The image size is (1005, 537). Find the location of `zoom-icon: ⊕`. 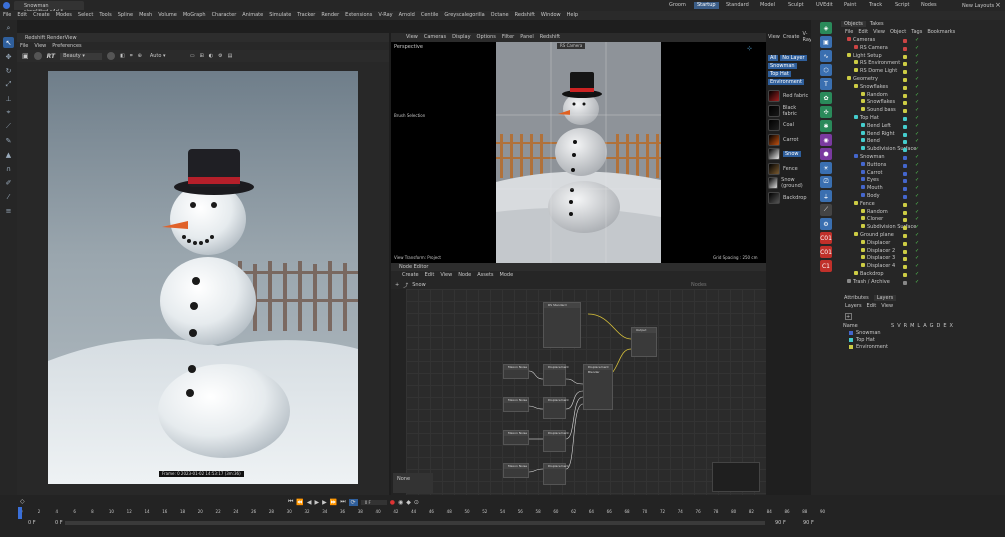

zoom-icon: ⊕ is located at coordinates (140, 56).